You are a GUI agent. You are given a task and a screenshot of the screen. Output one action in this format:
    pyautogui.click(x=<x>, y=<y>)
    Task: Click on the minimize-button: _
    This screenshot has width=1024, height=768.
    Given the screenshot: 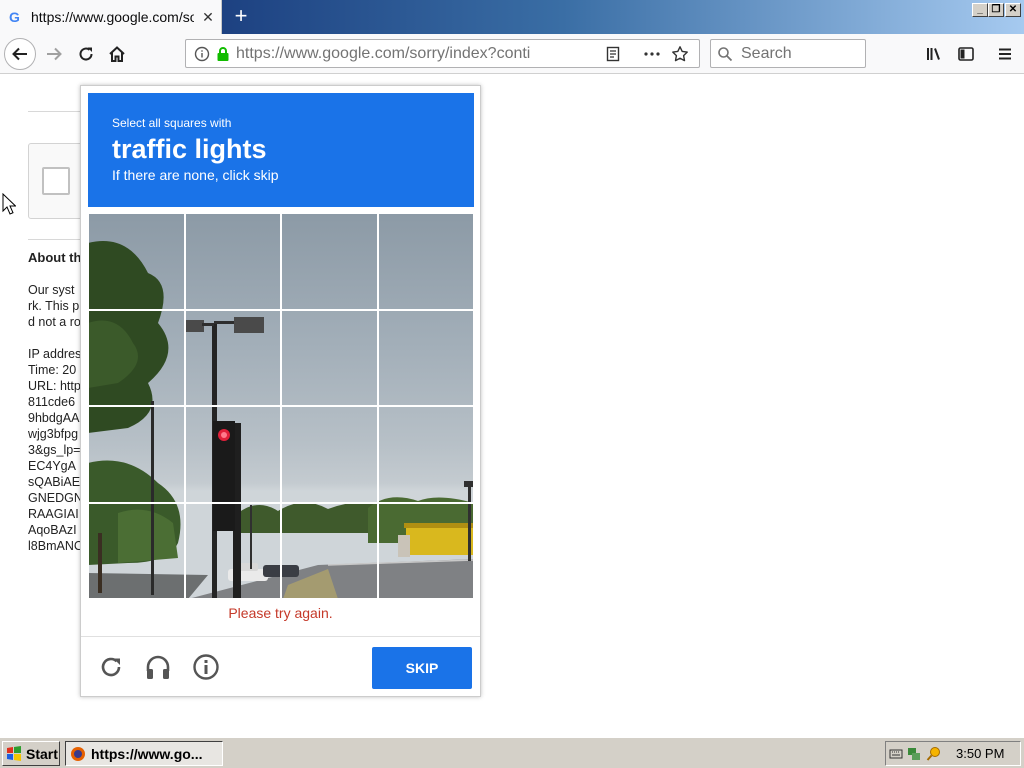 What is the action you would take?
    pyautogui.click(x=980, y=10)
    